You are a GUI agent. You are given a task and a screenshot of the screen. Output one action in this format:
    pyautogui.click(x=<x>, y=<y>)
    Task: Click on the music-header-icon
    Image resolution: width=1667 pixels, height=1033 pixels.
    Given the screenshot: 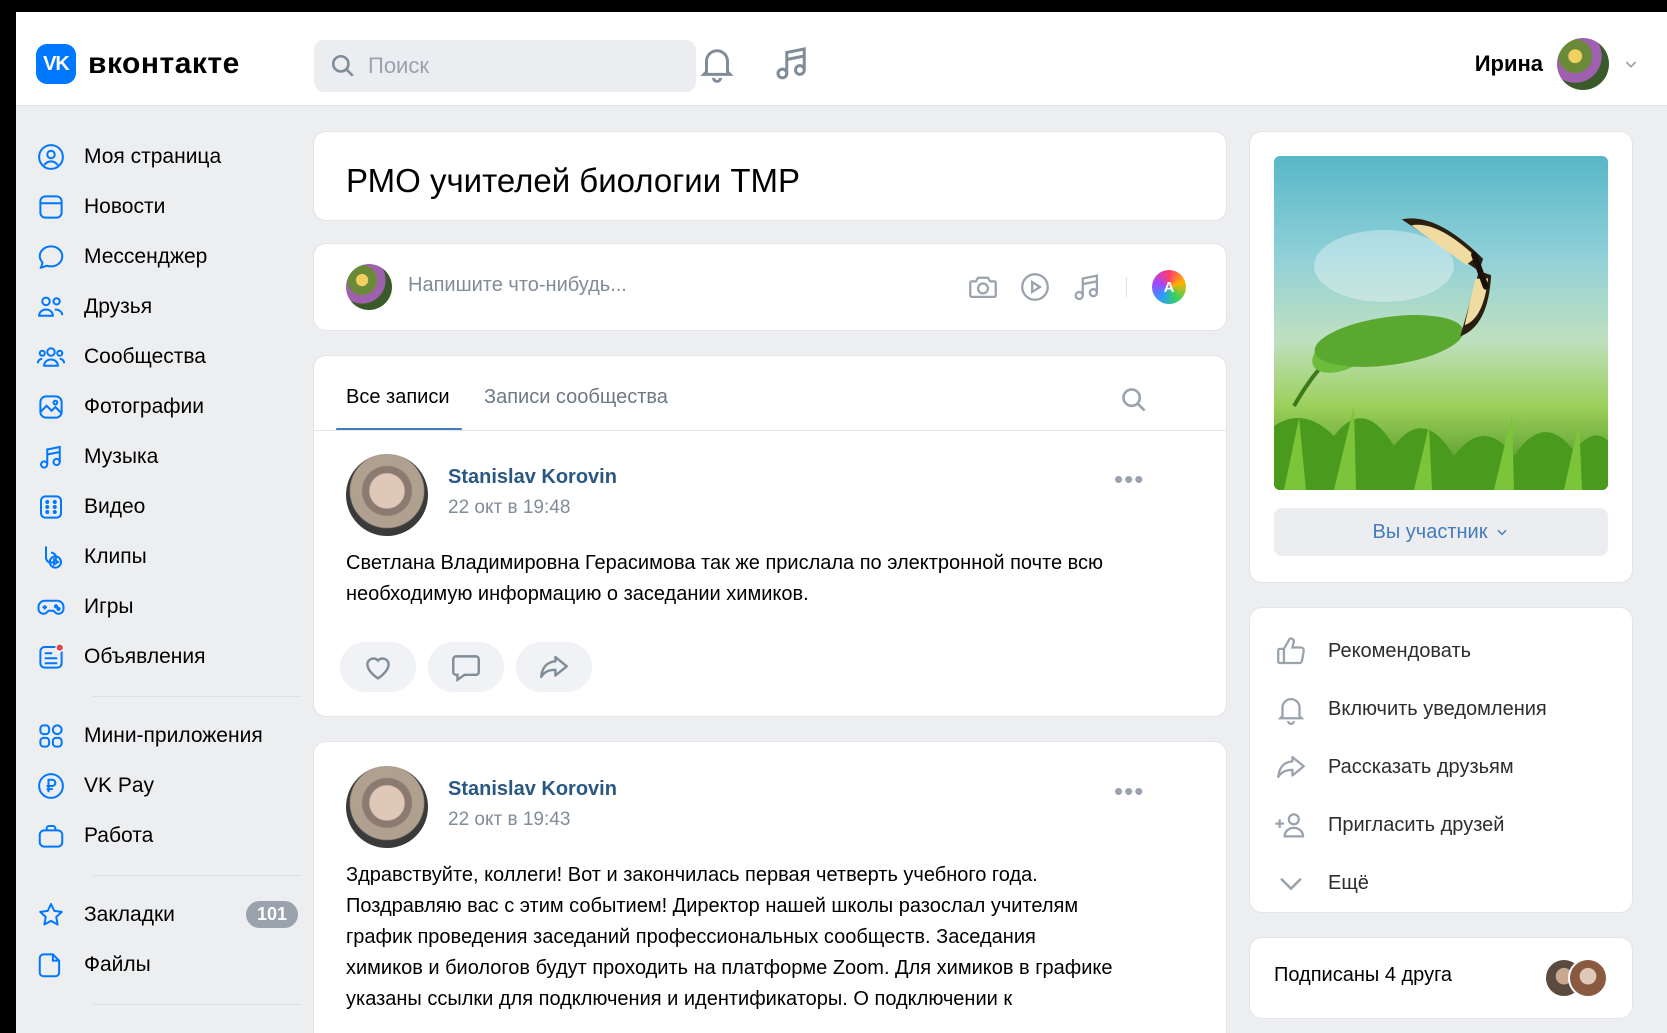 What is the action you would take?
    pyautogui.click(x=792, y=63)
    